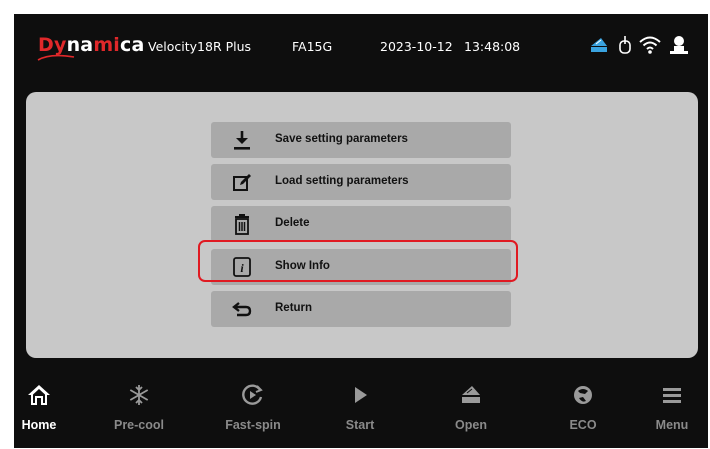 This screenshot has width=710, height=449. I want to click on return-icon, so click(242, 309).